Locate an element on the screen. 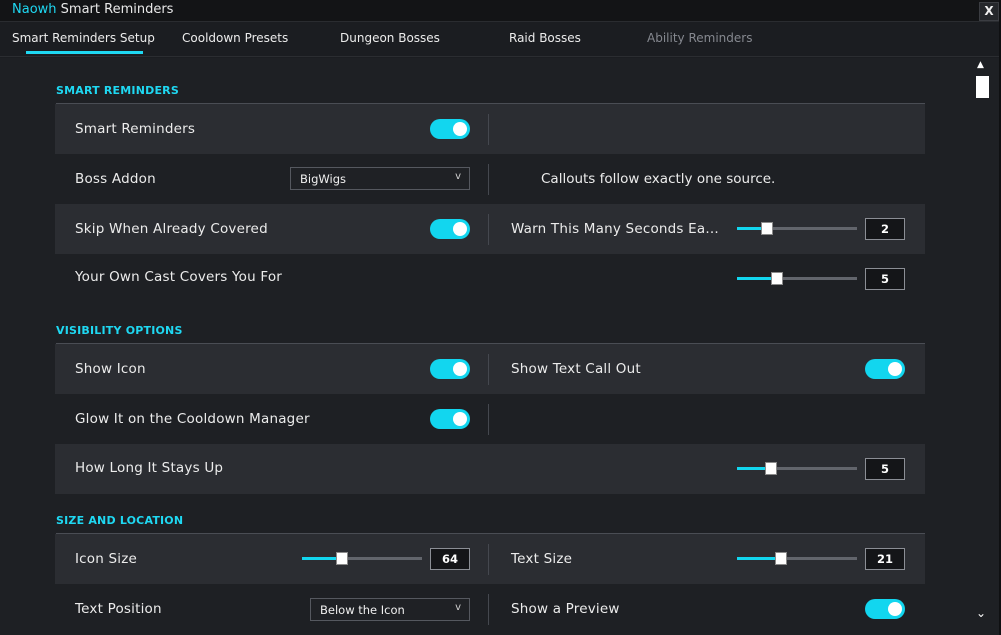  window-title: Naowh Smart Reminders is located at coordinates (92, 9).